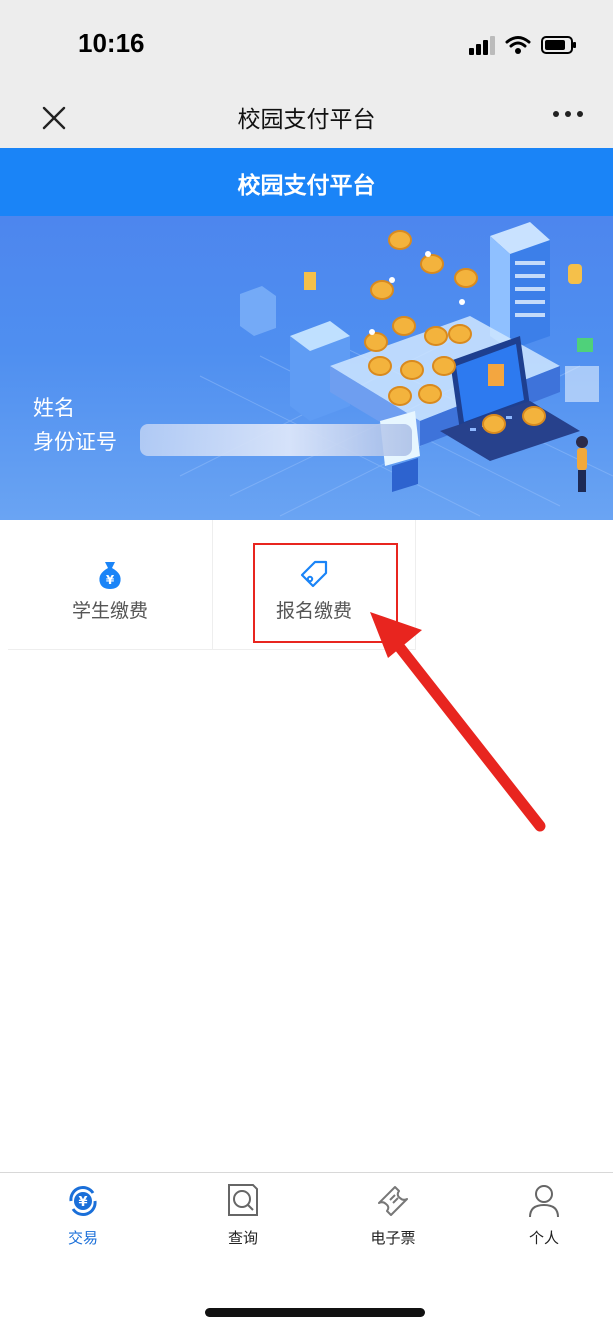 This screenshot has width=613, height=1317. Describe the element at coordinates (568, 114) in the screenshot. I see `more-icon` at that location.